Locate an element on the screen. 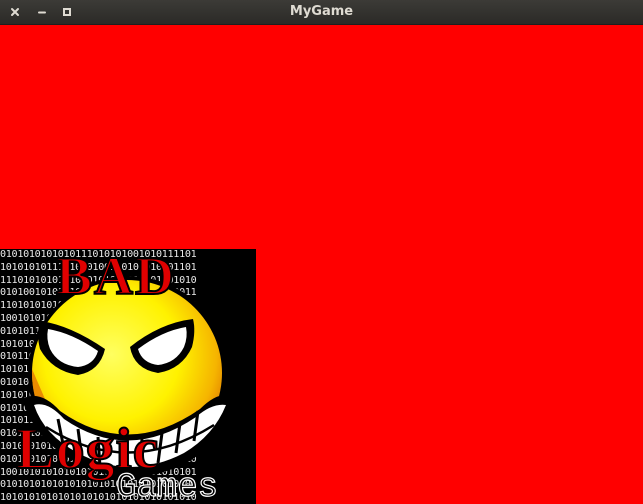  title-bar: MyGame is located at coordinates (321, 12).